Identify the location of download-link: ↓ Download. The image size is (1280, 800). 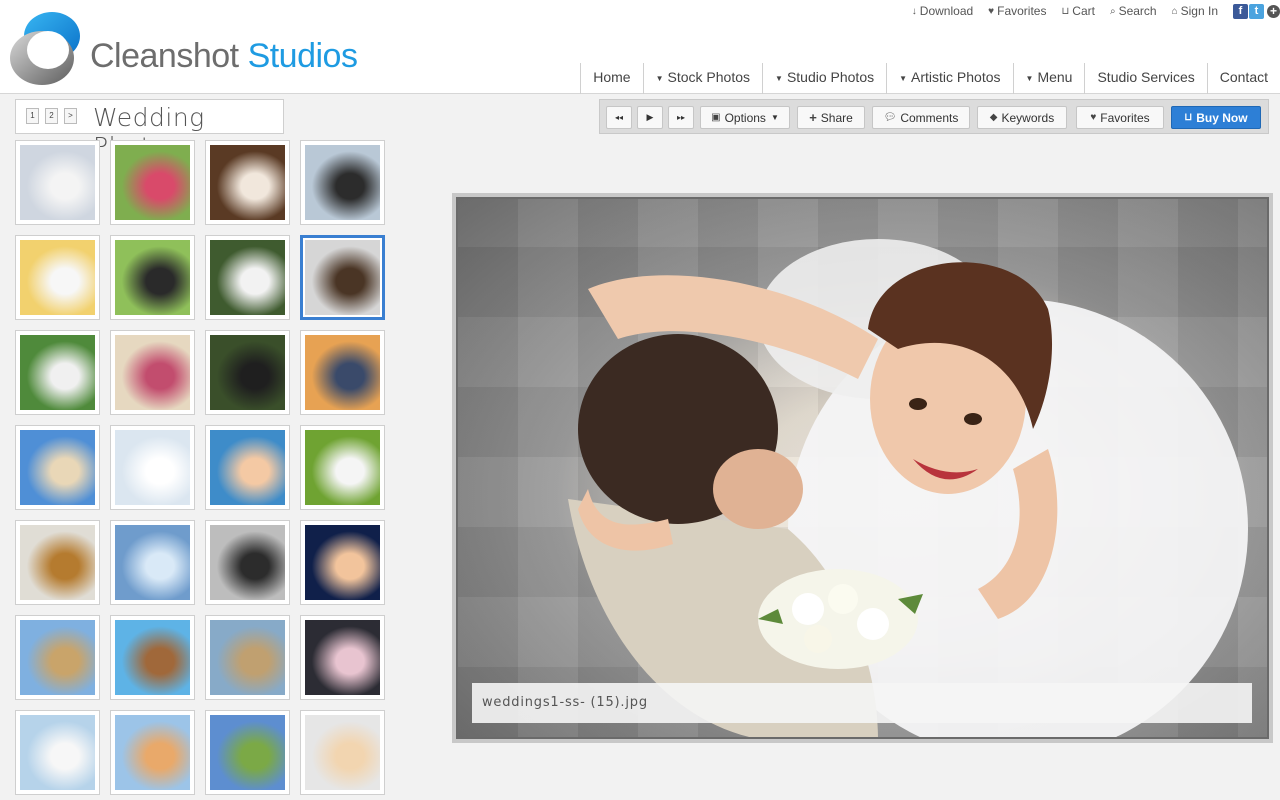
(942, 11).